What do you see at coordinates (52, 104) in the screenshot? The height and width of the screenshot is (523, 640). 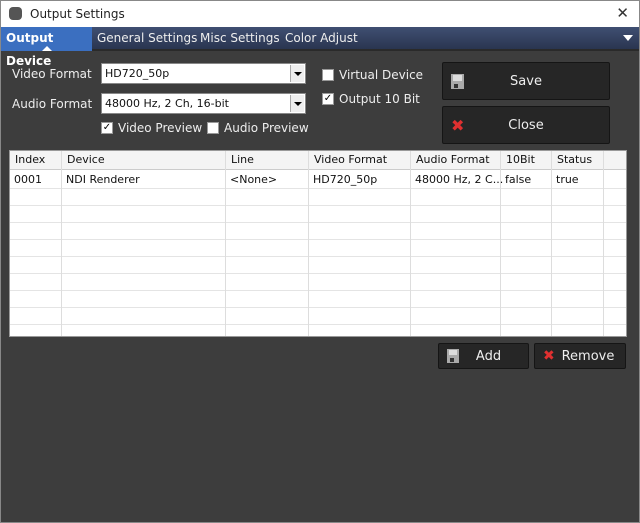 I see `audio-format-label: Audio Format` at bounding box center [52, 104].